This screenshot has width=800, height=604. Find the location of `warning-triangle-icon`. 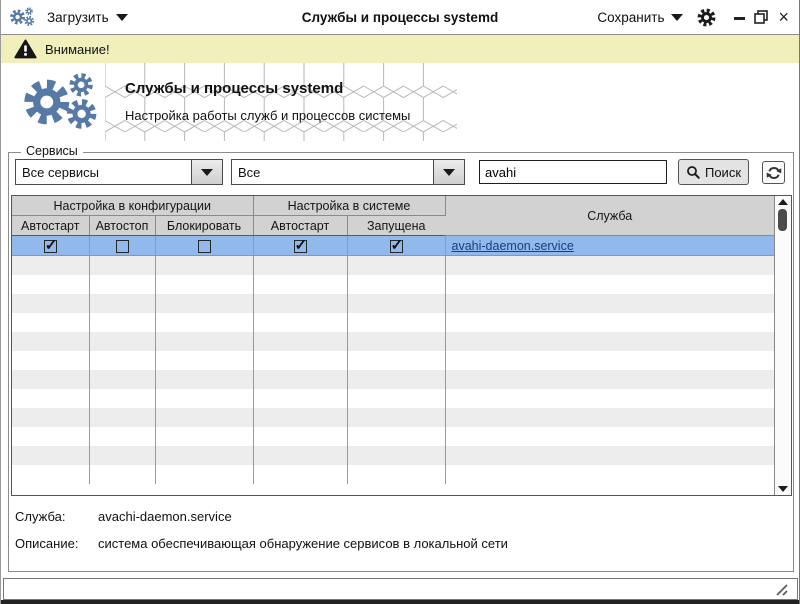

warning-triangle-icon is located at coordinates (25, 49).